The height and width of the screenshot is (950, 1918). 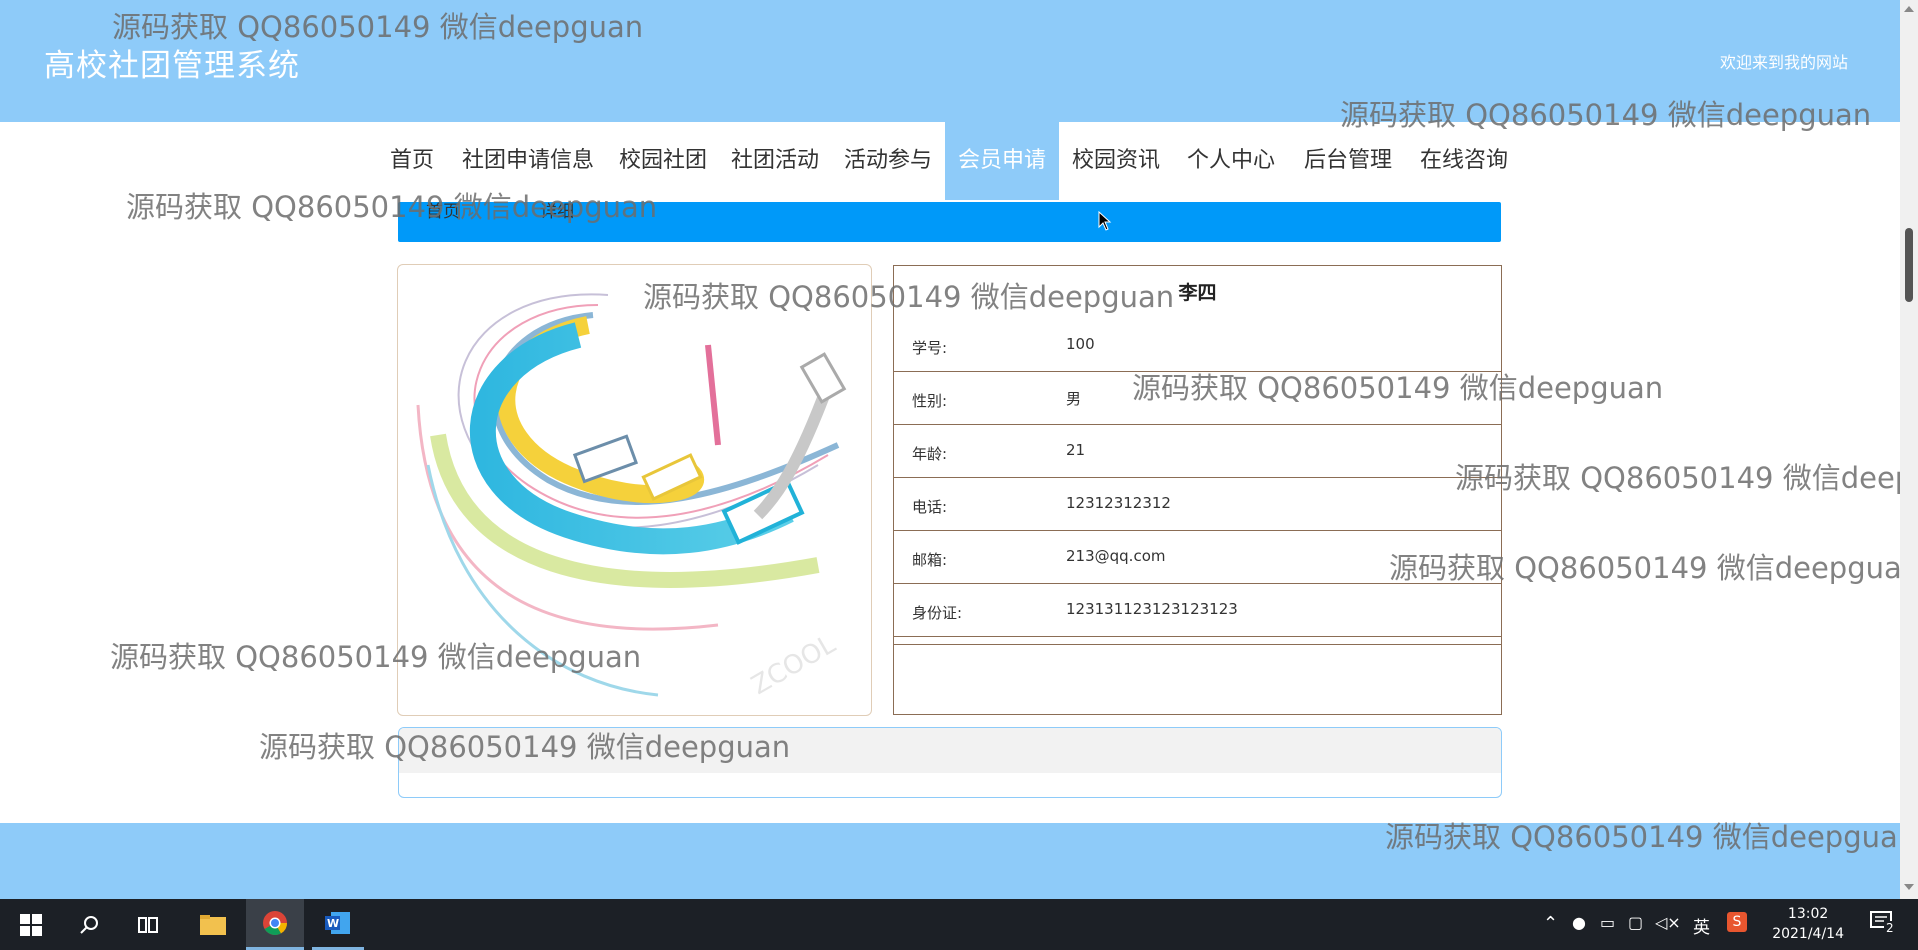 I want to click on task-view-icon, so click(x=148, y=924).